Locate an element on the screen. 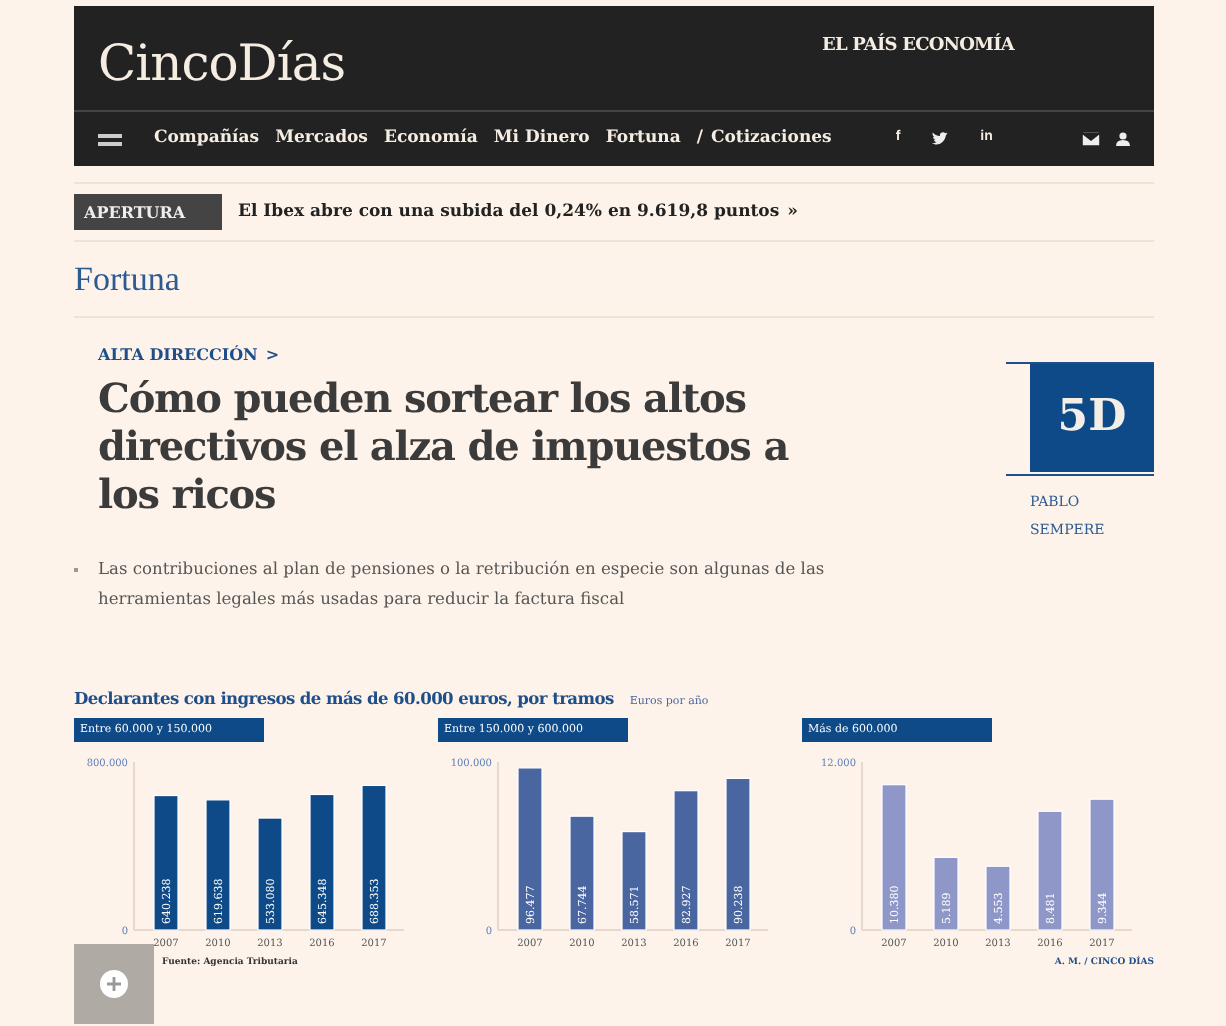 Image resolution: width=1226 pixels, height=1026 pixels. partner-logo: EL PAÍS ECONOMÍA is located at coordinates (918, 72).